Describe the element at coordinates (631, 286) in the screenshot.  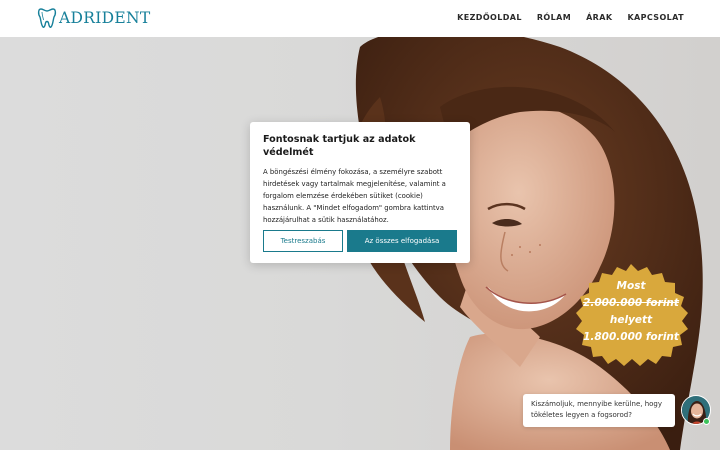
I see `badge-line-now: Most` at that location.